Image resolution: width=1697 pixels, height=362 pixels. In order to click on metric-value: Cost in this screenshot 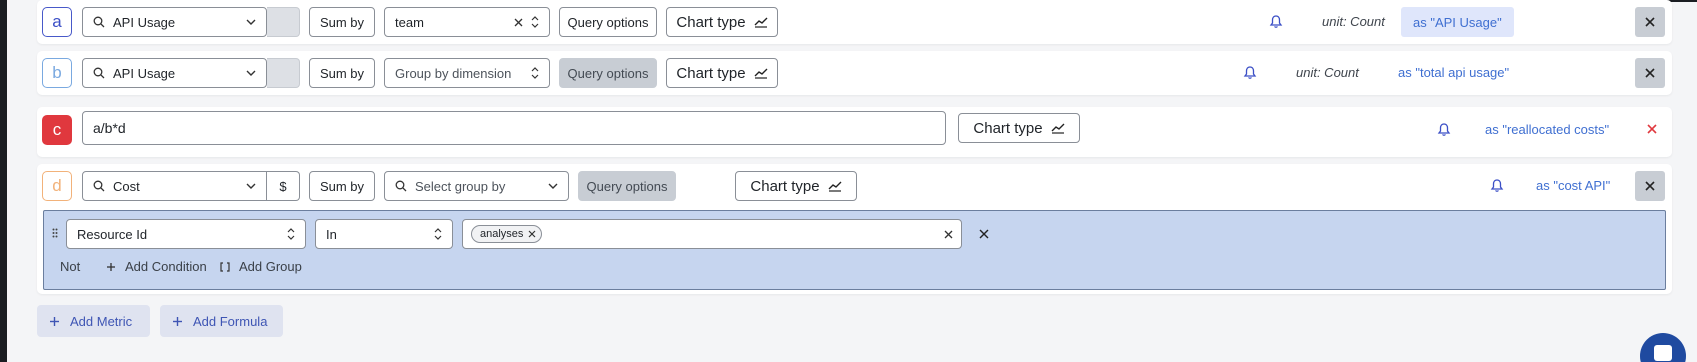, I will do `click(126, 186)`.